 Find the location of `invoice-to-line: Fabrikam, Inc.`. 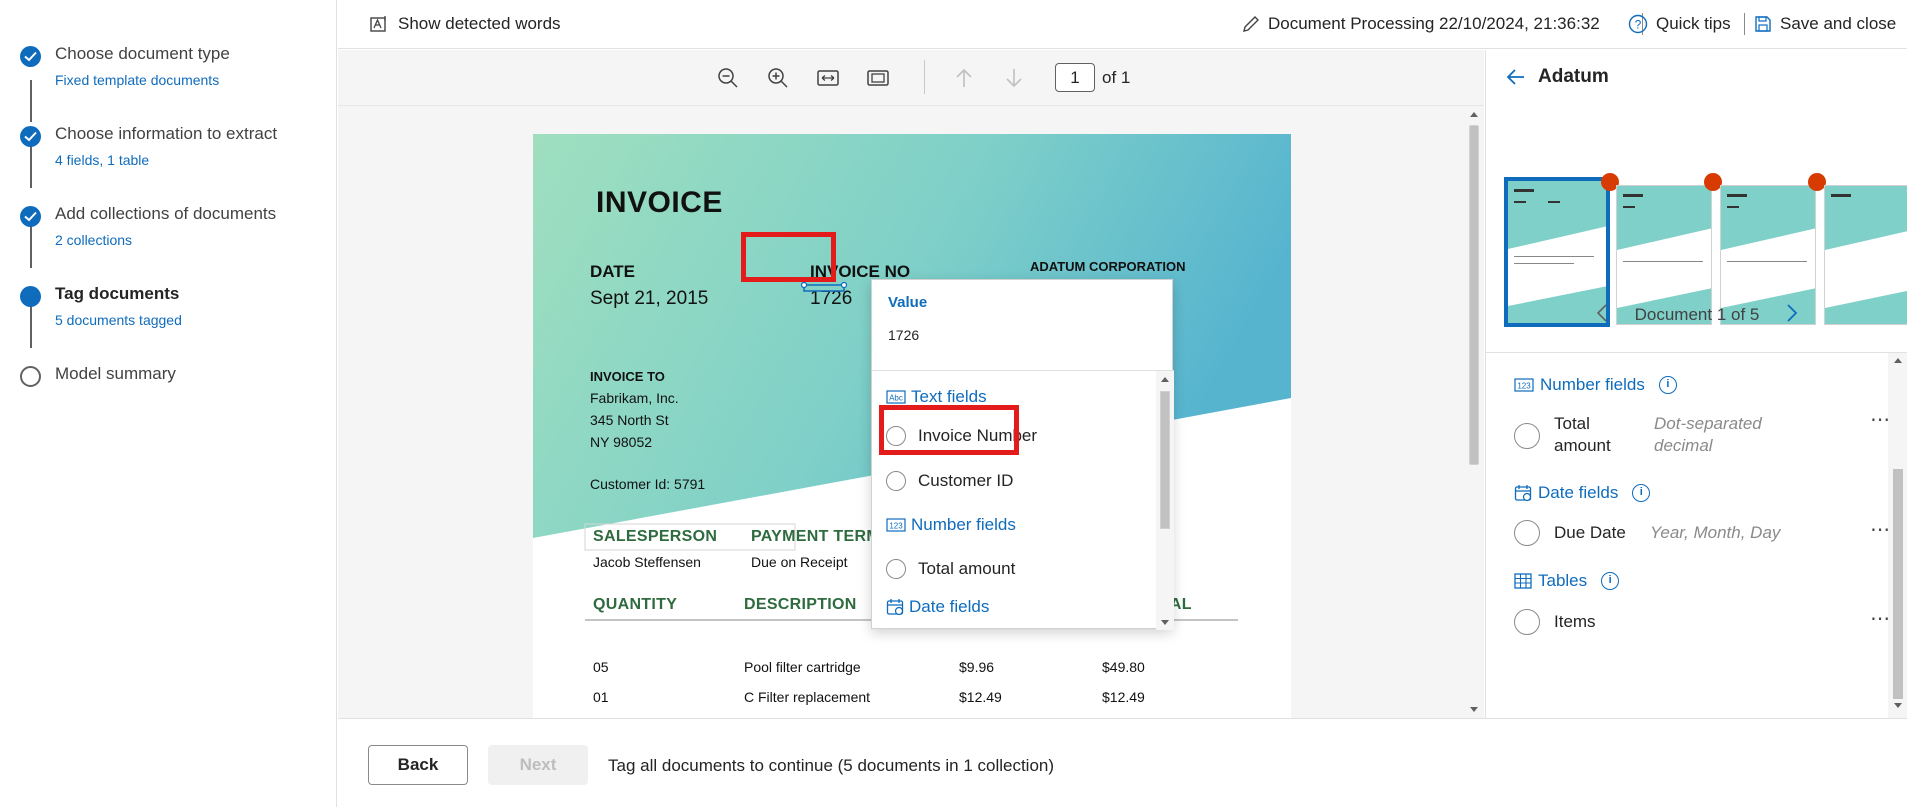

invoice-to-line: Fabrikam, Inc. is located at coordinates (634, 398).